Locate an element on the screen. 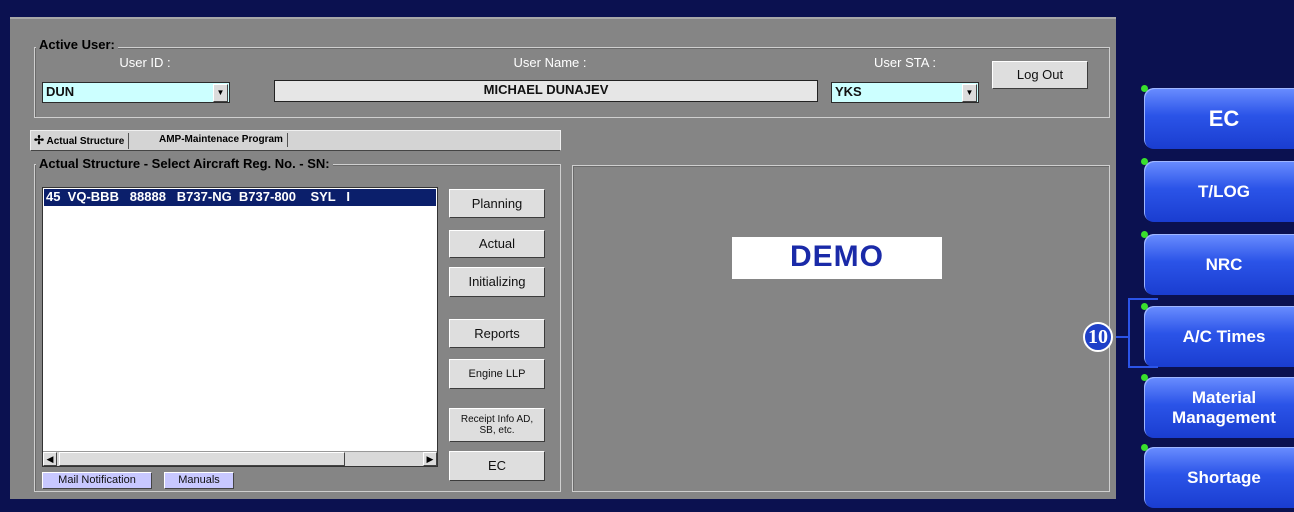 This screenshot has width=1294, height=512. nav-material-line1: Material is located at coordinates (1224, 397).